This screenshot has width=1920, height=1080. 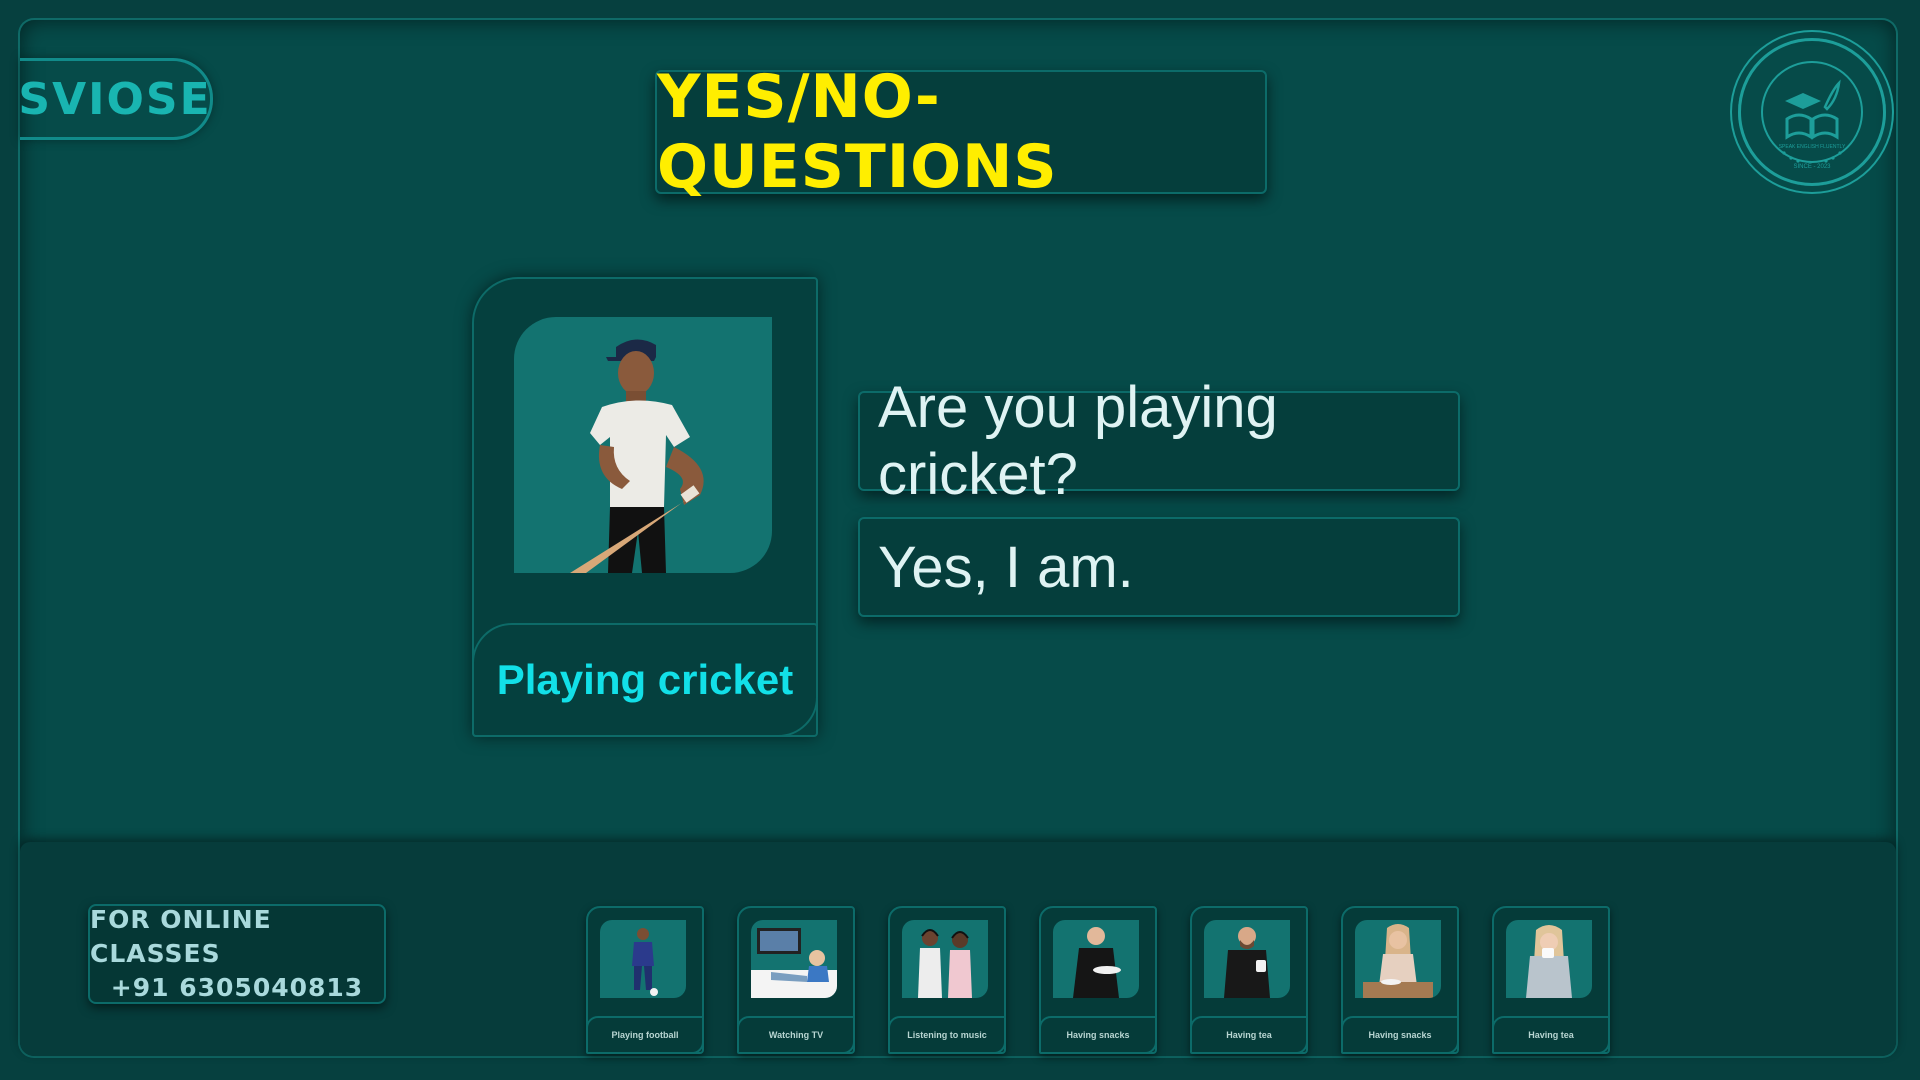 I want to click on brand-logo-text: SVIOSE, so click(x=115, y=99).